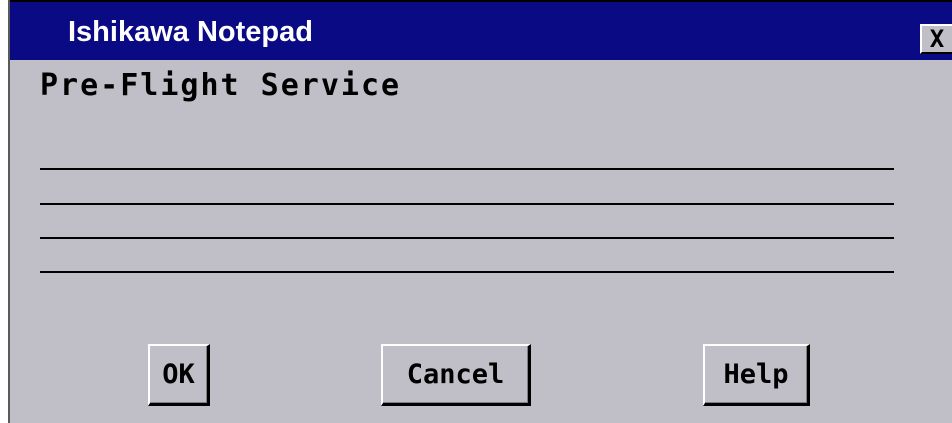 The image size is (952, 423). What do you see at coordinates (456, 375) in the screenshot?
I see `cancel-button: Cancel` at bounding box center [456, 375].